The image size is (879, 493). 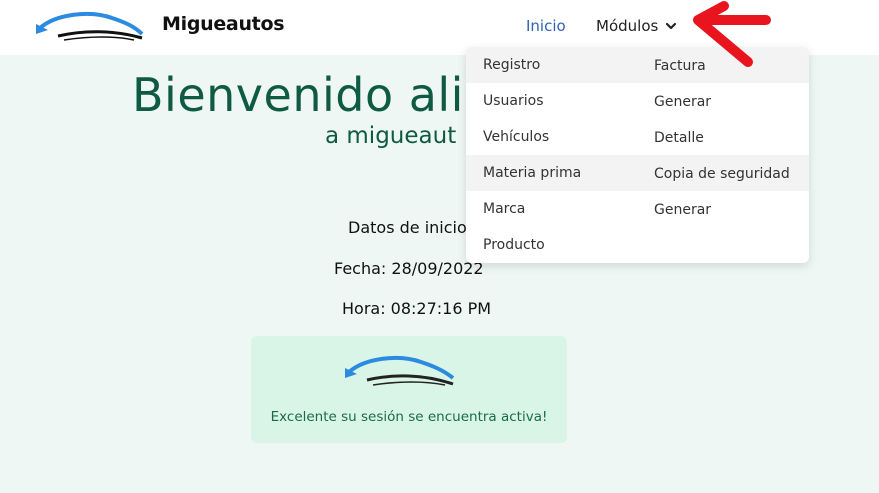 I want to click on datos-inicio-label: Datos de inicio, so click(x=407, y=227).